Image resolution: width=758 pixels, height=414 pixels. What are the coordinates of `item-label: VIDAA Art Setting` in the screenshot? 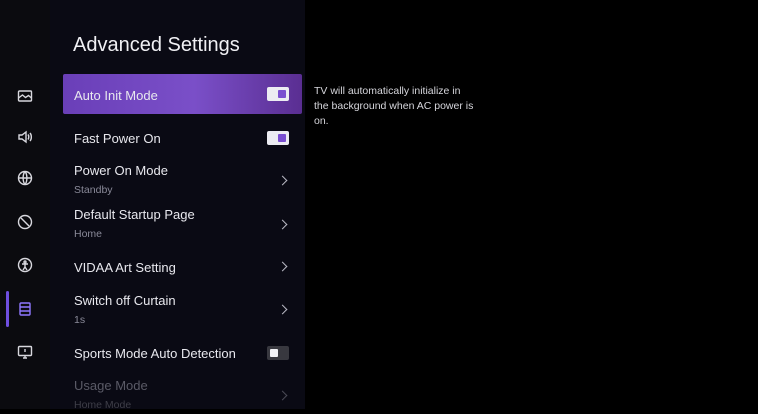 It's located at (125, 267).